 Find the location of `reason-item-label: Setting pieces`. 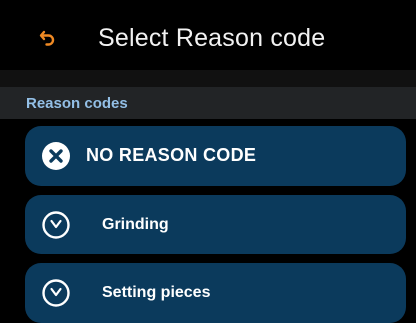

reason-item-label: Setting pieces is located at coordinates (156, 292).